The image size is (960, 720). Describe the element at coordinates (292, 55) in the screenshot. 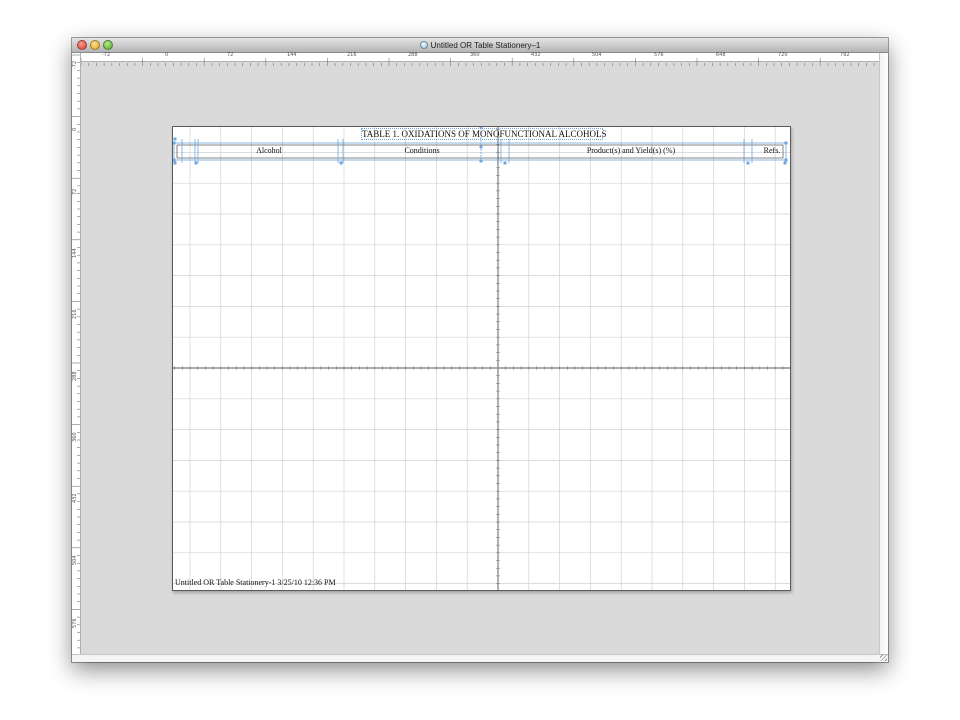

I see `hruler-label: 144` at that location.